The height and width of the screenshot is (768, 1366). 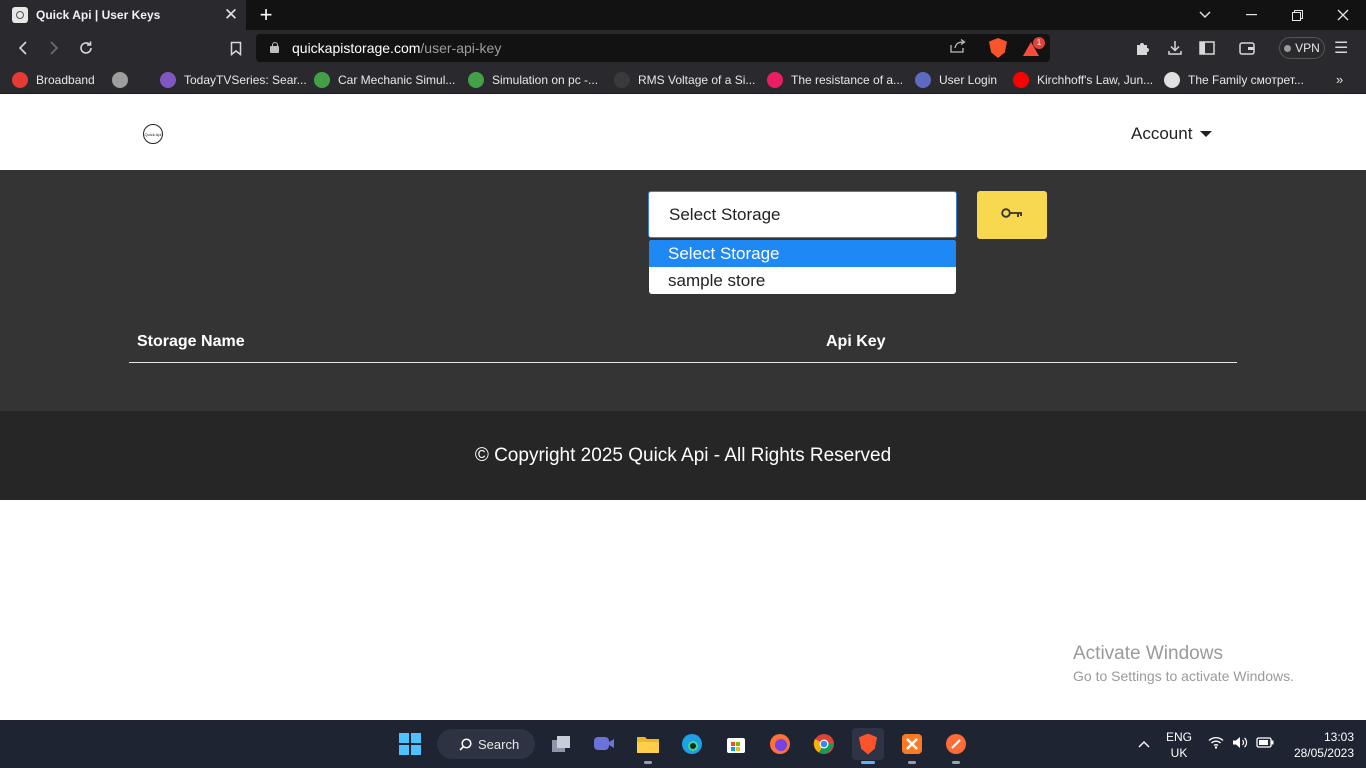 I want to click on dark-circle-icon, so click(x=622, y=80).